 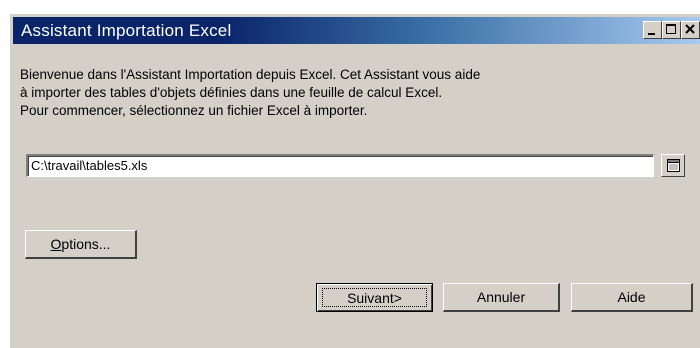 I want to click on minimize-button, so click(x=652, y=30).